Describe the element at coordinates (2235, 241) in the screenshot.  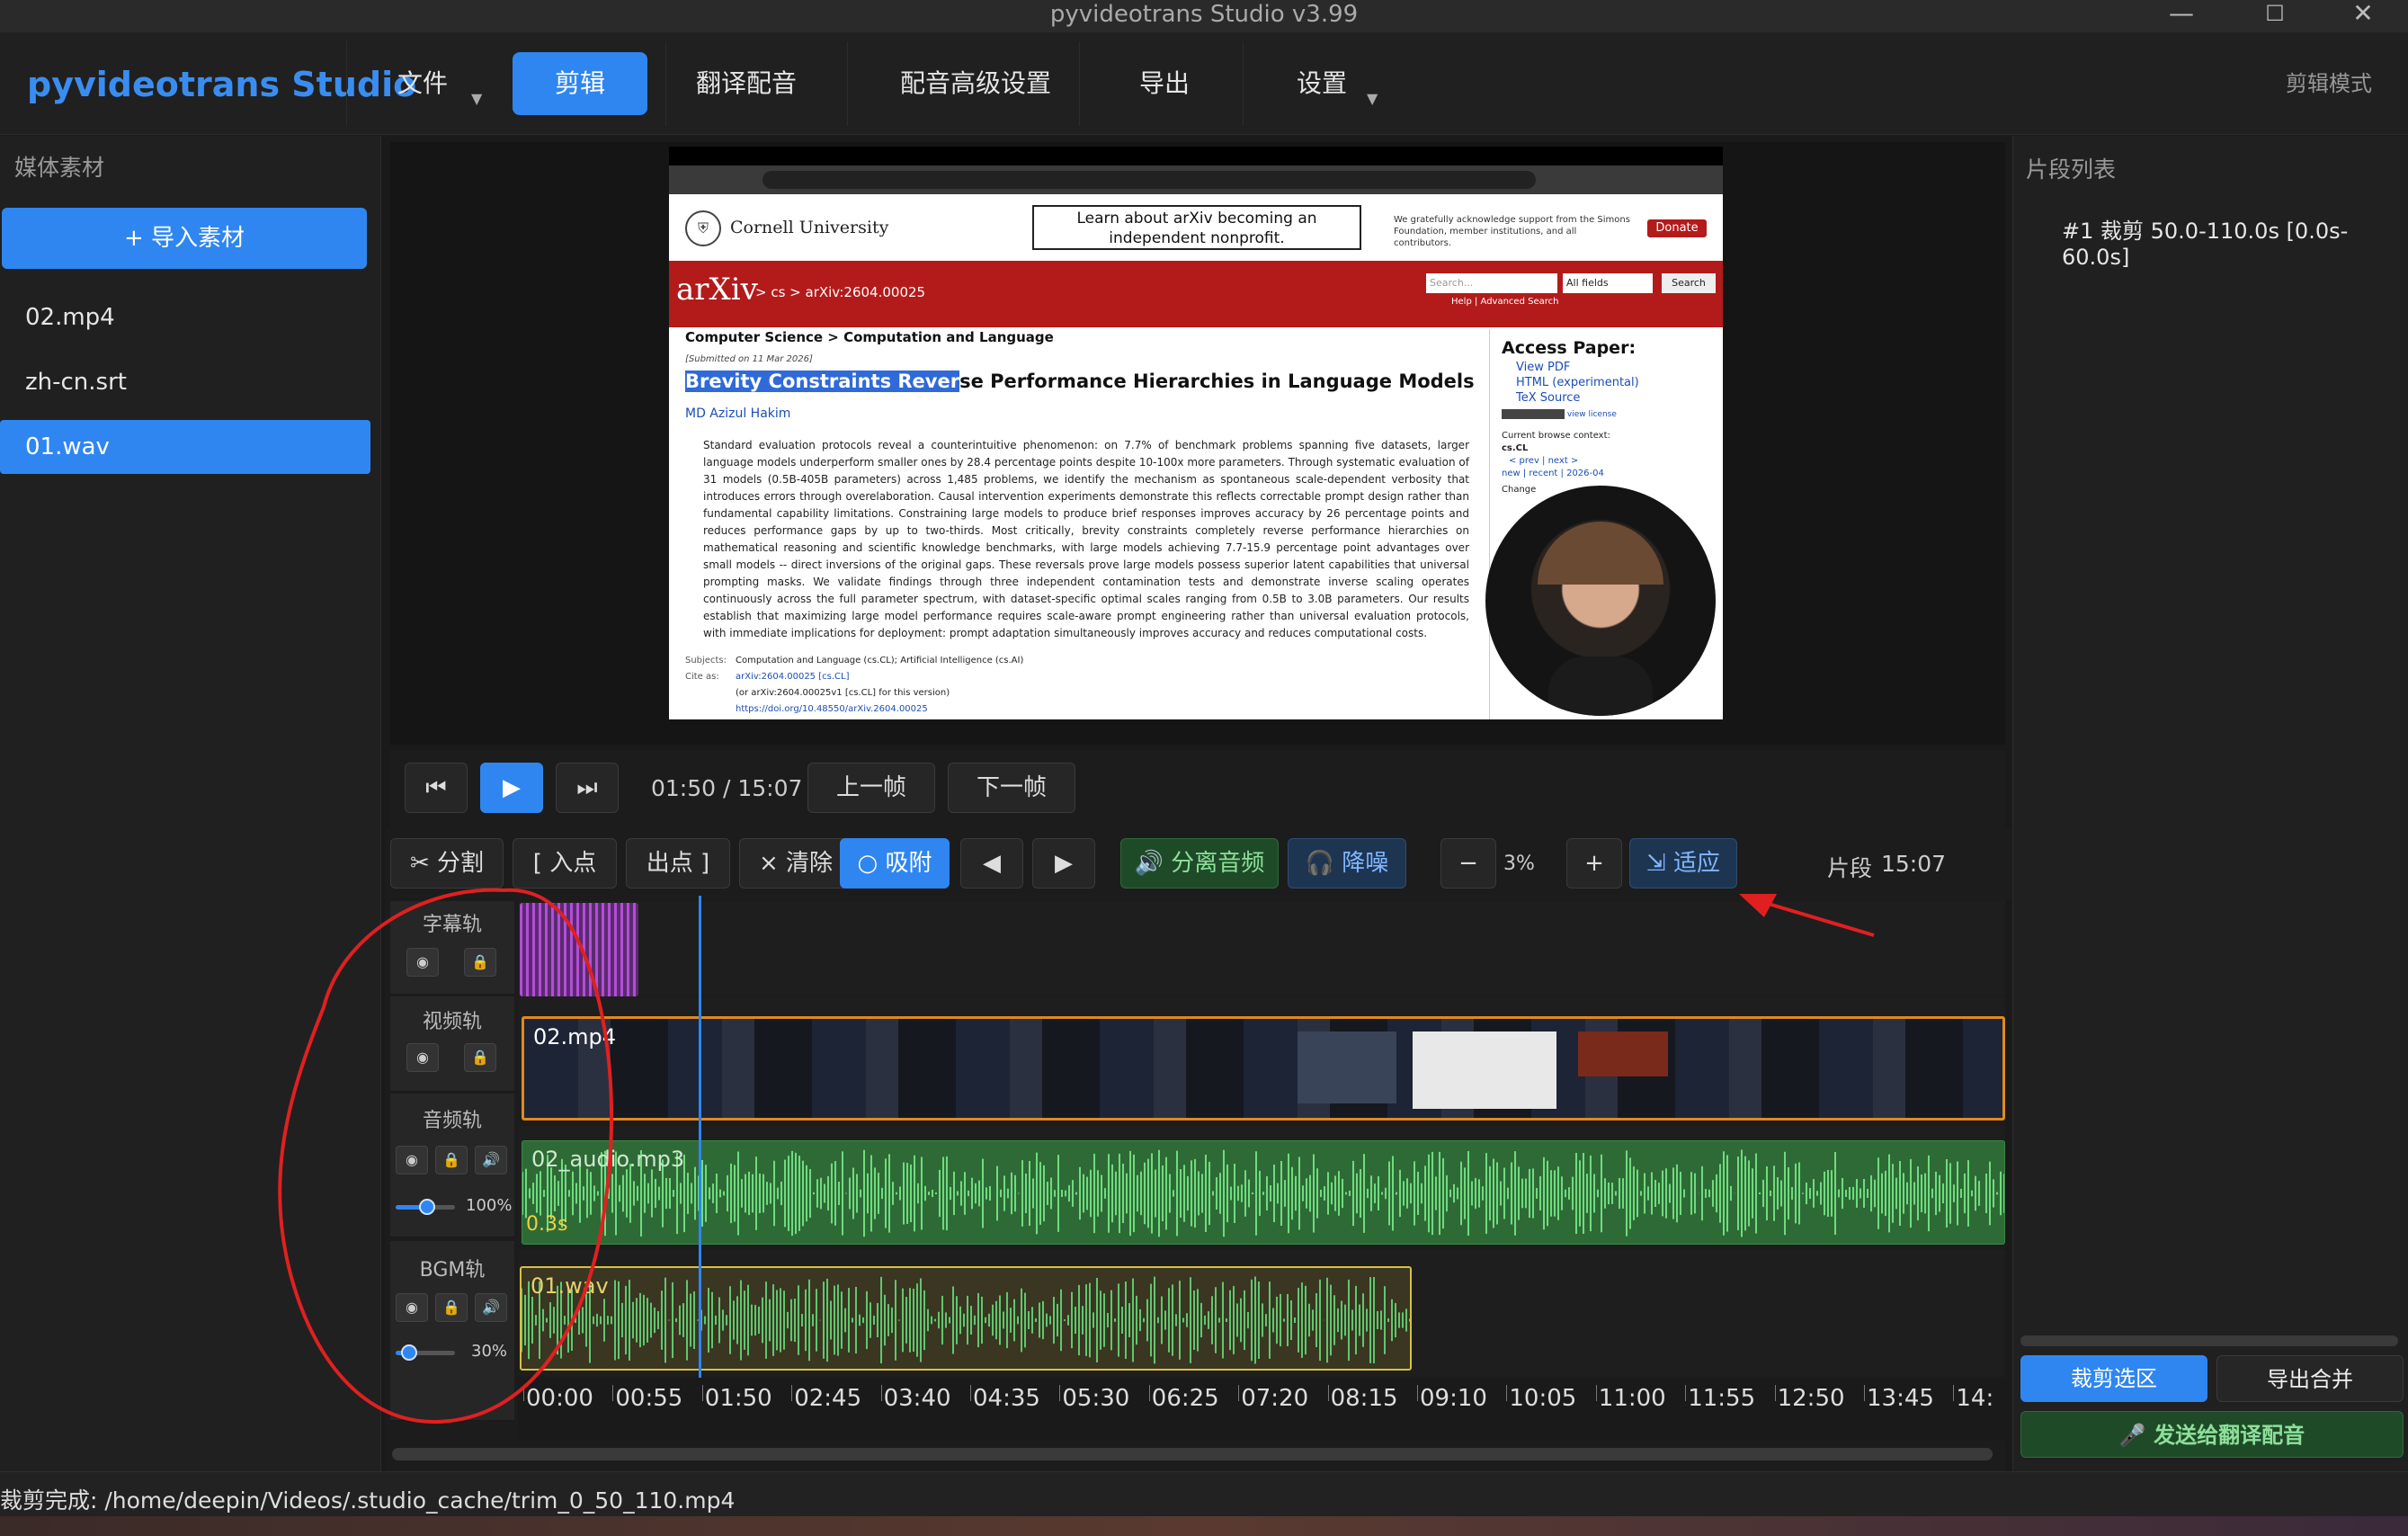
I see `segment-item: #1 裁剪 50.0-110.0s [0.0s-60.0s]` at that location.